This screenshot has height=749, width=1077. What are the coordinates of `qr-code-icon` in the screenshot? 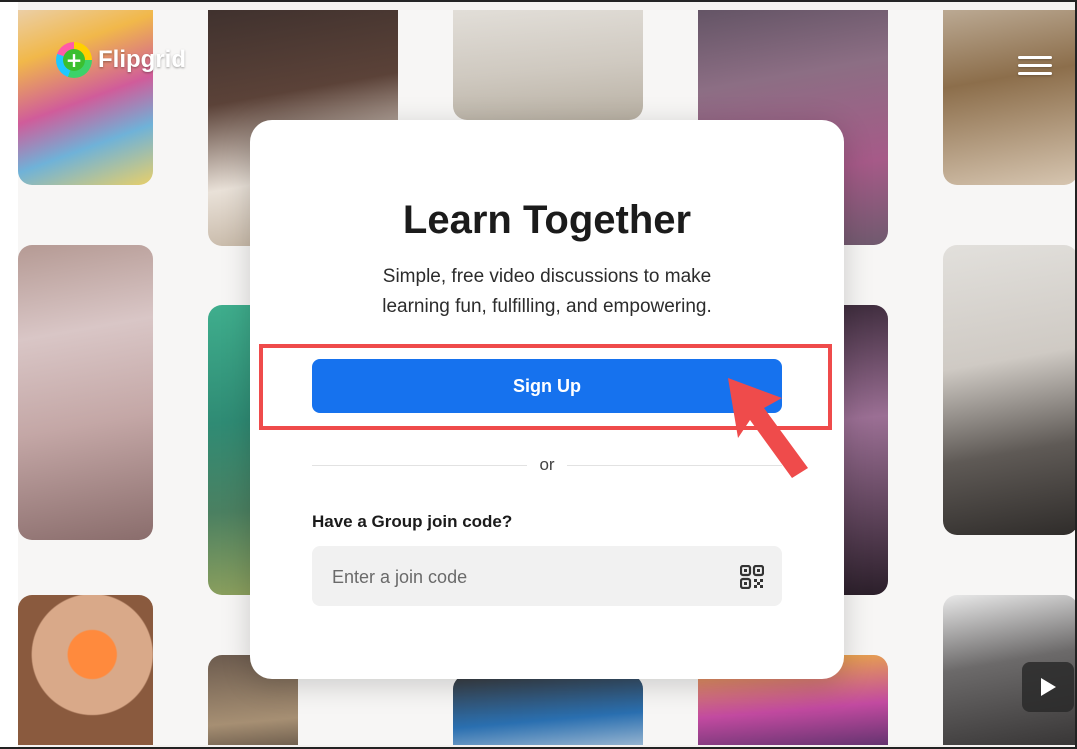 It's located at (752, 577).